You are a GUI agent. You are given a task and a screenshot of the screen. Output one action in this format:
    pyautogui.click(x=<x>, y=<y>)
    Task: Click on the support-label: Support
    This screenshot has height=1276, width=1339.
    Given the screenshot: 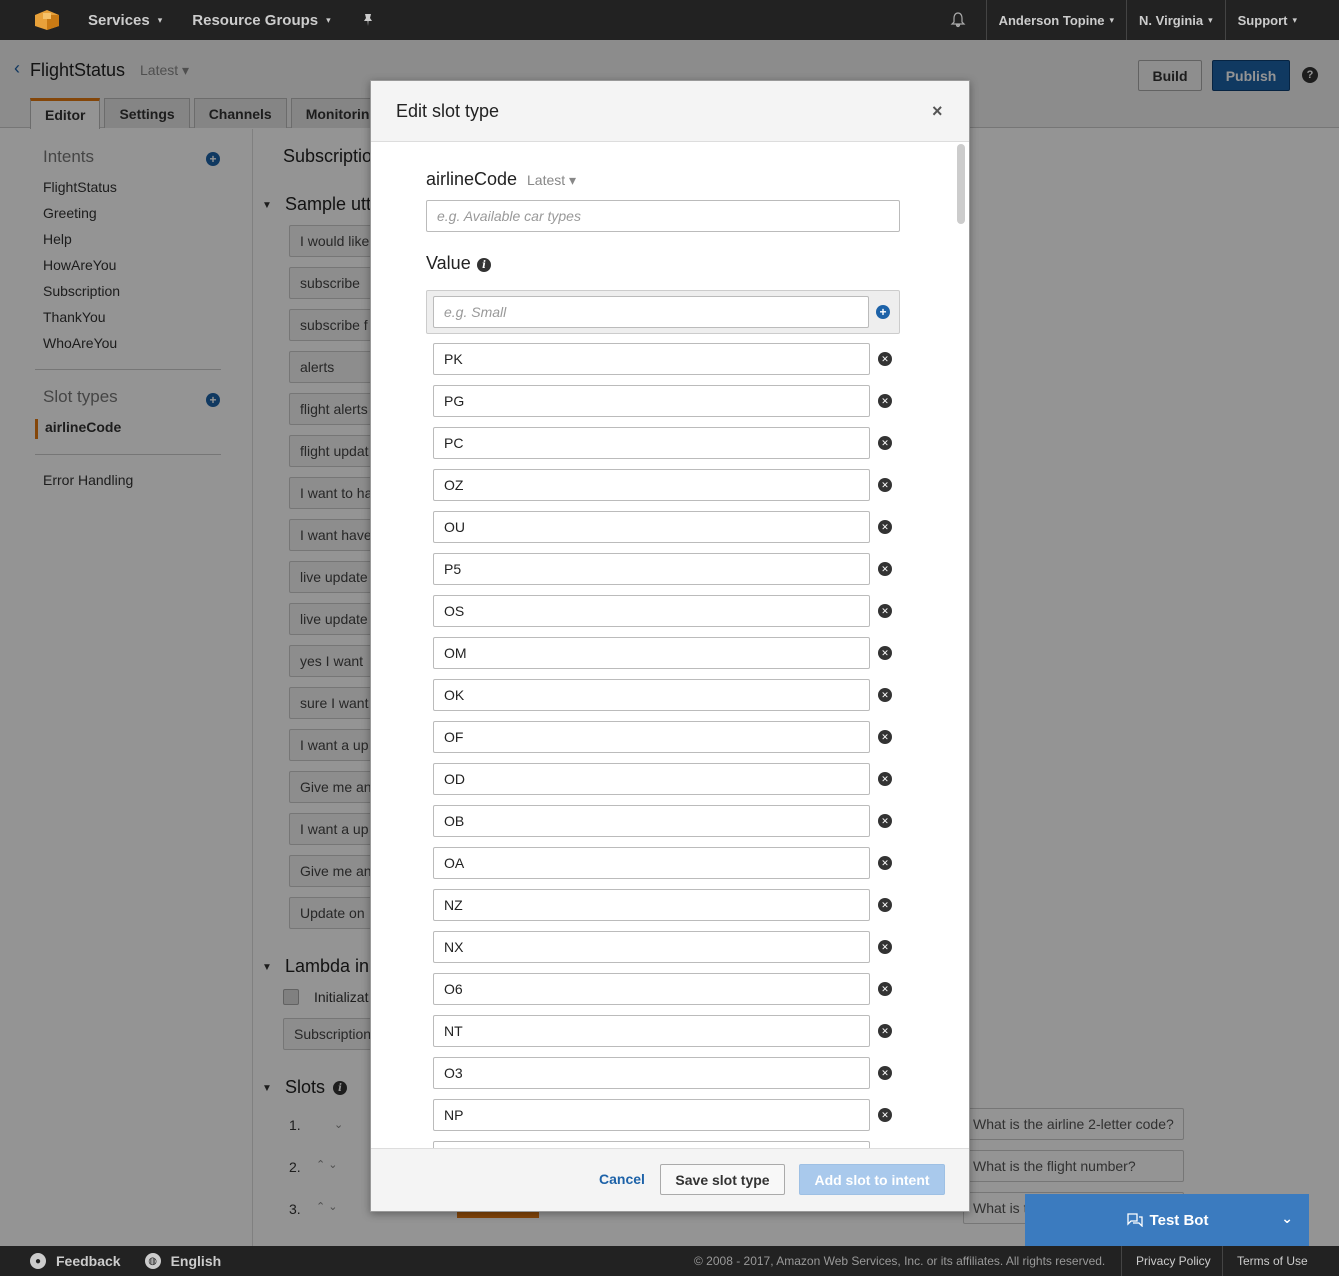 What is the action you would take?
    pyautogui.click(x=1262, y=20)
    